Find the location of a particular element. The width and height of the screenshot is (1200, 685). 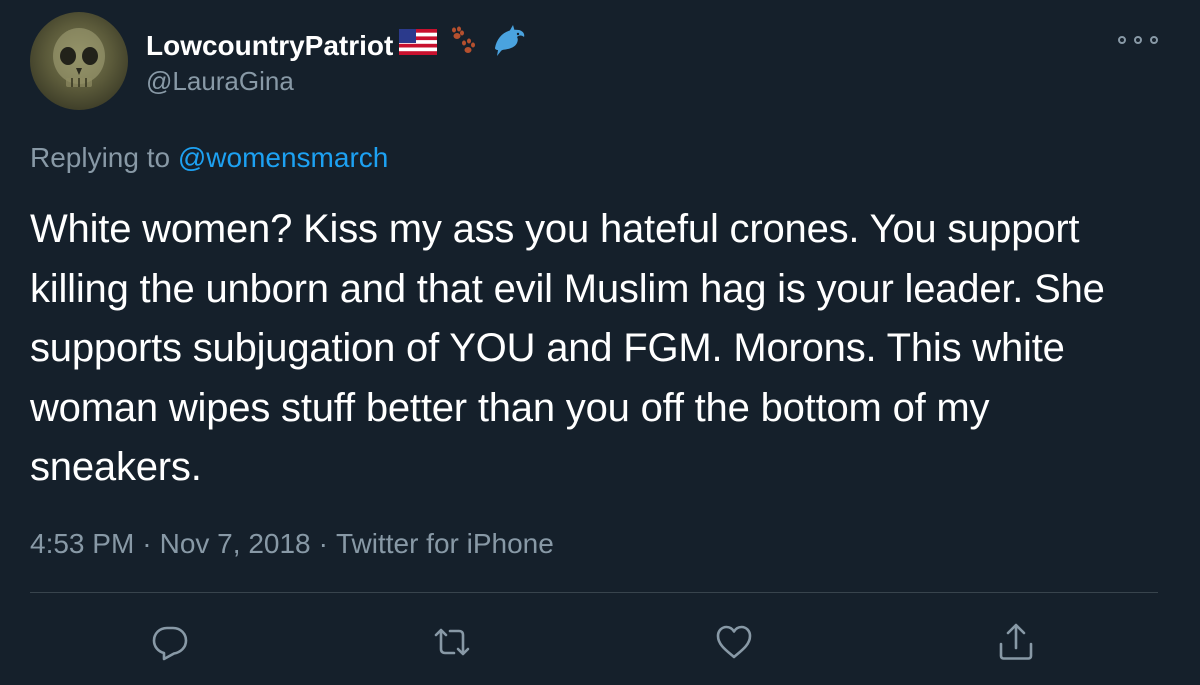

replying-to-link: @womensmarch is located at coordinates (283, 157).